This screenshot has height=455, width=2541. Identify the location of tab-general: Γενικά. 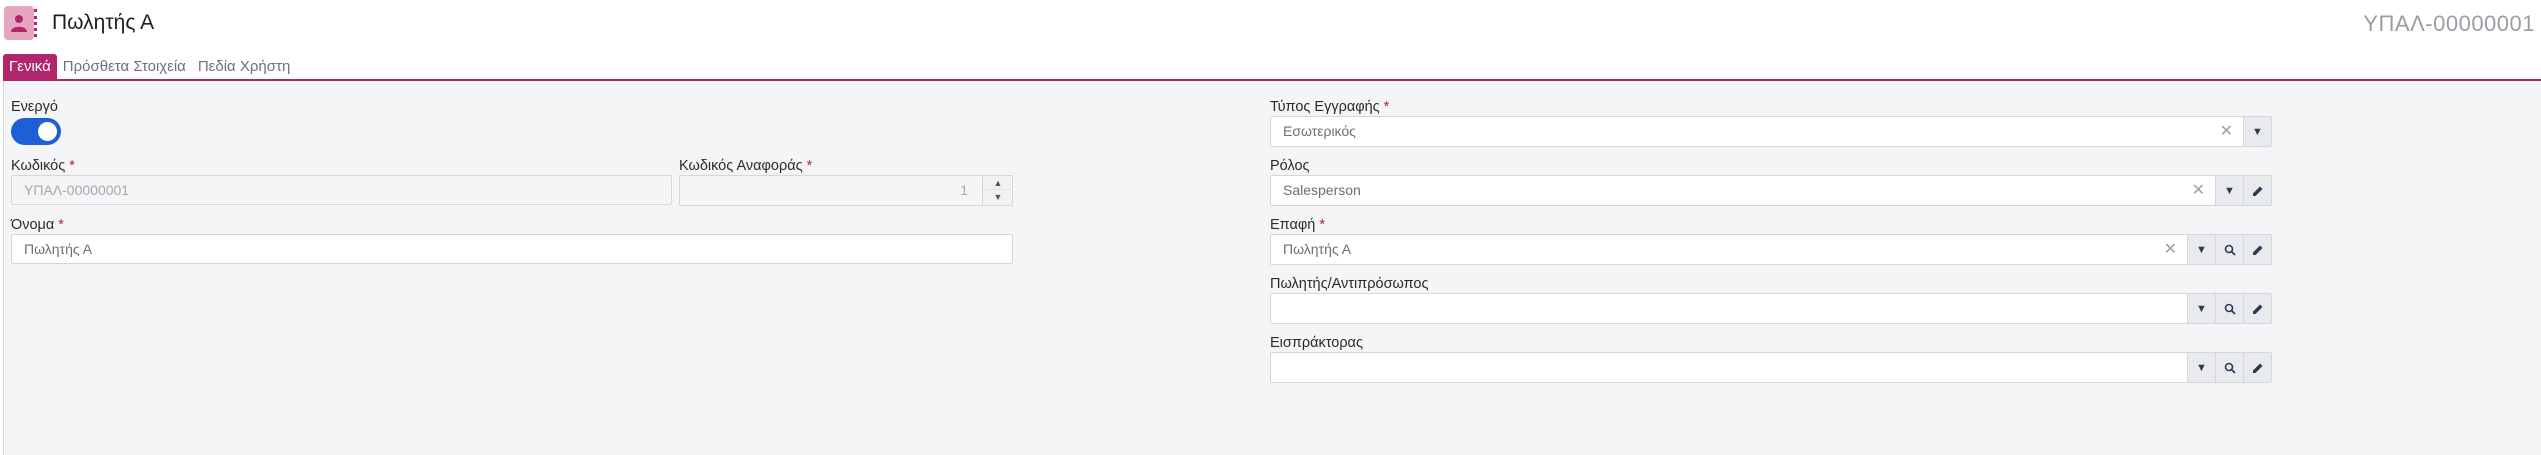
(30, 67).